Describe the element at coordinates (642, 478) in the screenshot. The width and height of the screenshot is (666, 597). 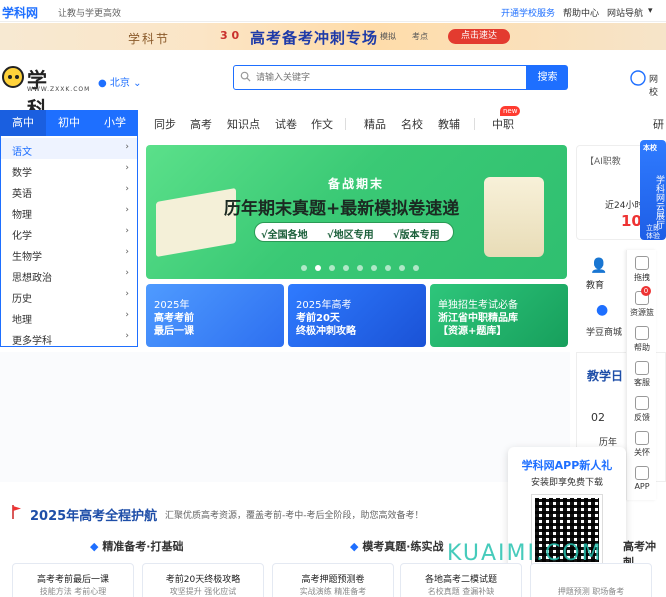
I see `side-tool-item: APP` at that location.